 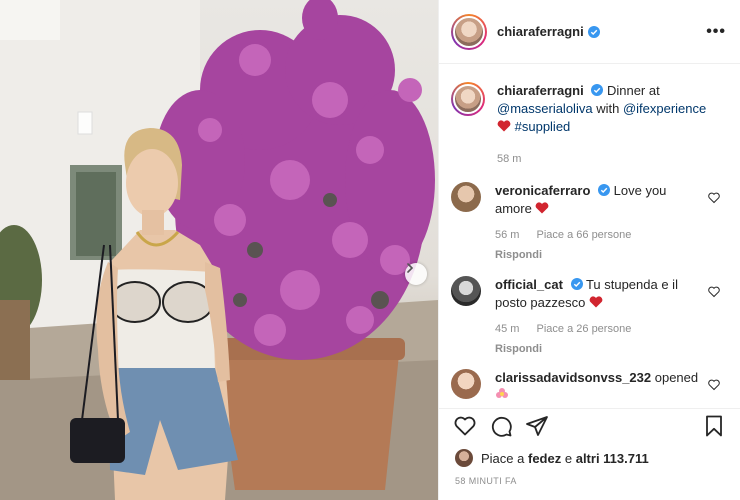 I want to click on share-icon, so click(x=537, y=426).